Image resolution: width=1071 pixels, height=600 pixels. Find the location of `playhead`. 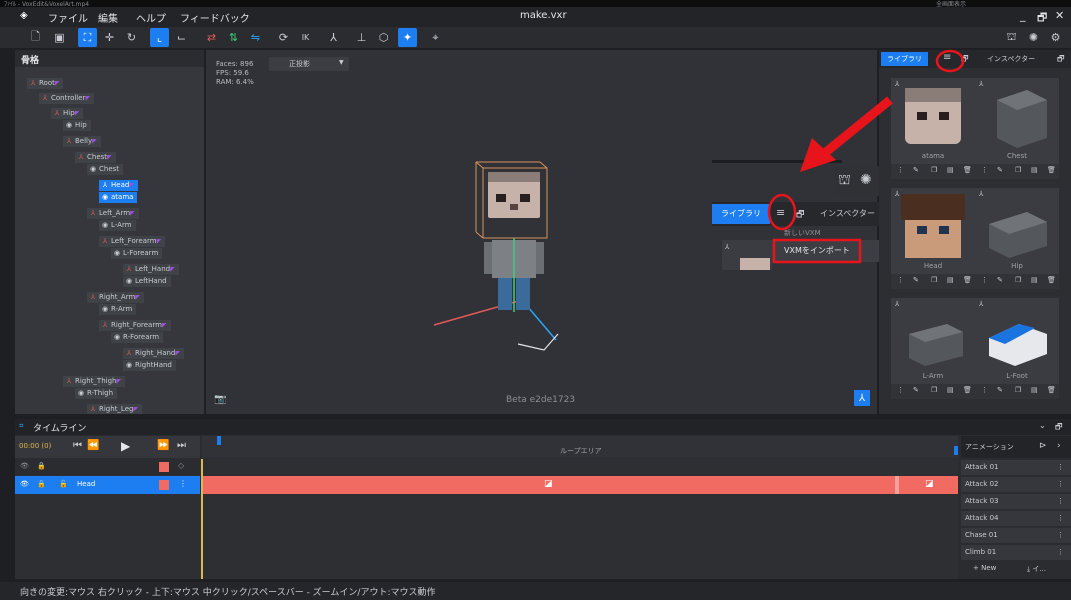

playhead is located at coordinates (202, 519).